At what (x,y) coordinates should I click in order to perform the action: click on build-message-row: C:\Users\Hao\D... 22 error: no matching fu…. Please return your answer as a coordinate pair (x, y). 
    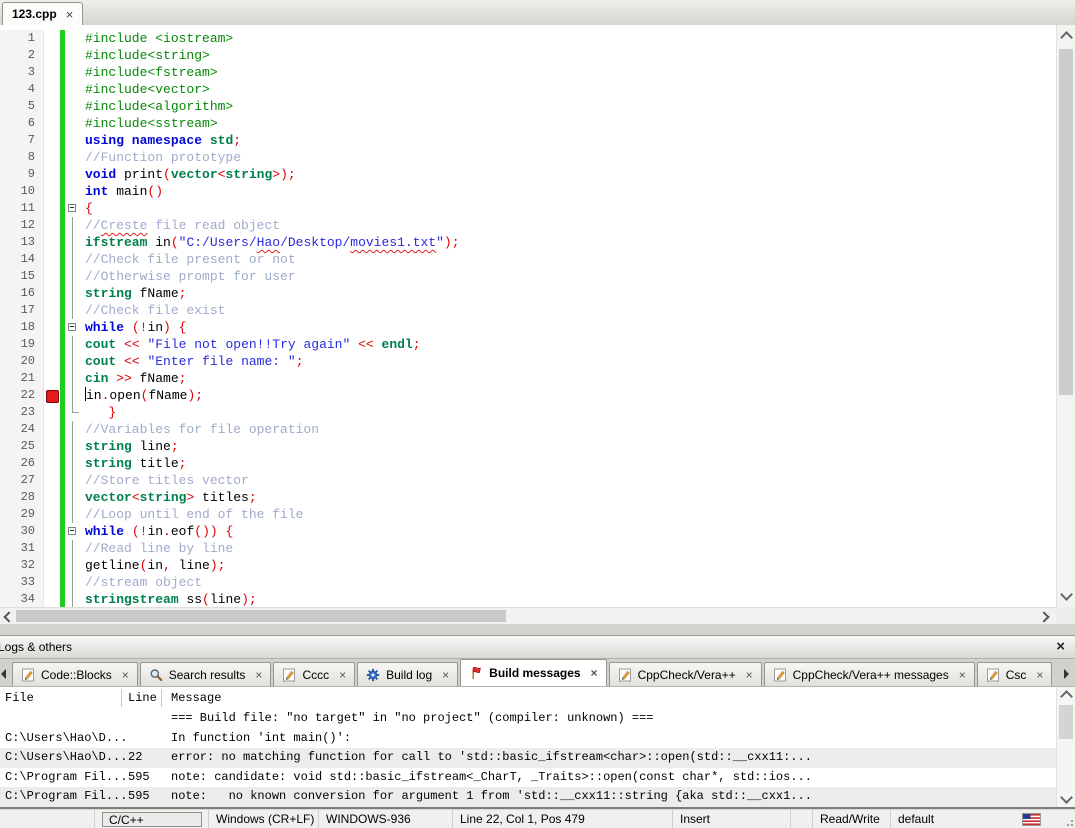
    Looking at the image, I should click on (528, 758).